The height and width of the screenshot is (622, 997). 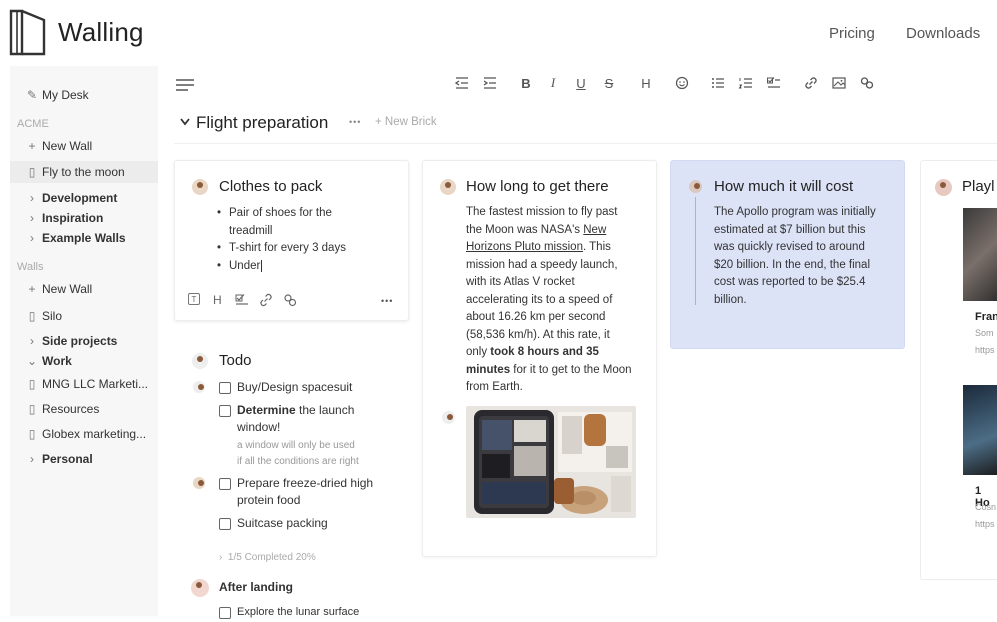 What do you see at coordinates (852, 33) in the screenshot?
I see `nav-pricing: Pricing` at bounding box center [852, 33].